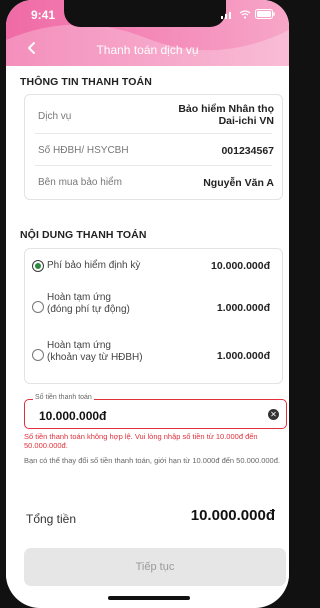 The height and width of the screenshot is (608, 320). What do you see at coordinates (238, 183) in the screenshot?
I see `buyer-value: Nguyễn Văn A` at bounding box center [238, 183].